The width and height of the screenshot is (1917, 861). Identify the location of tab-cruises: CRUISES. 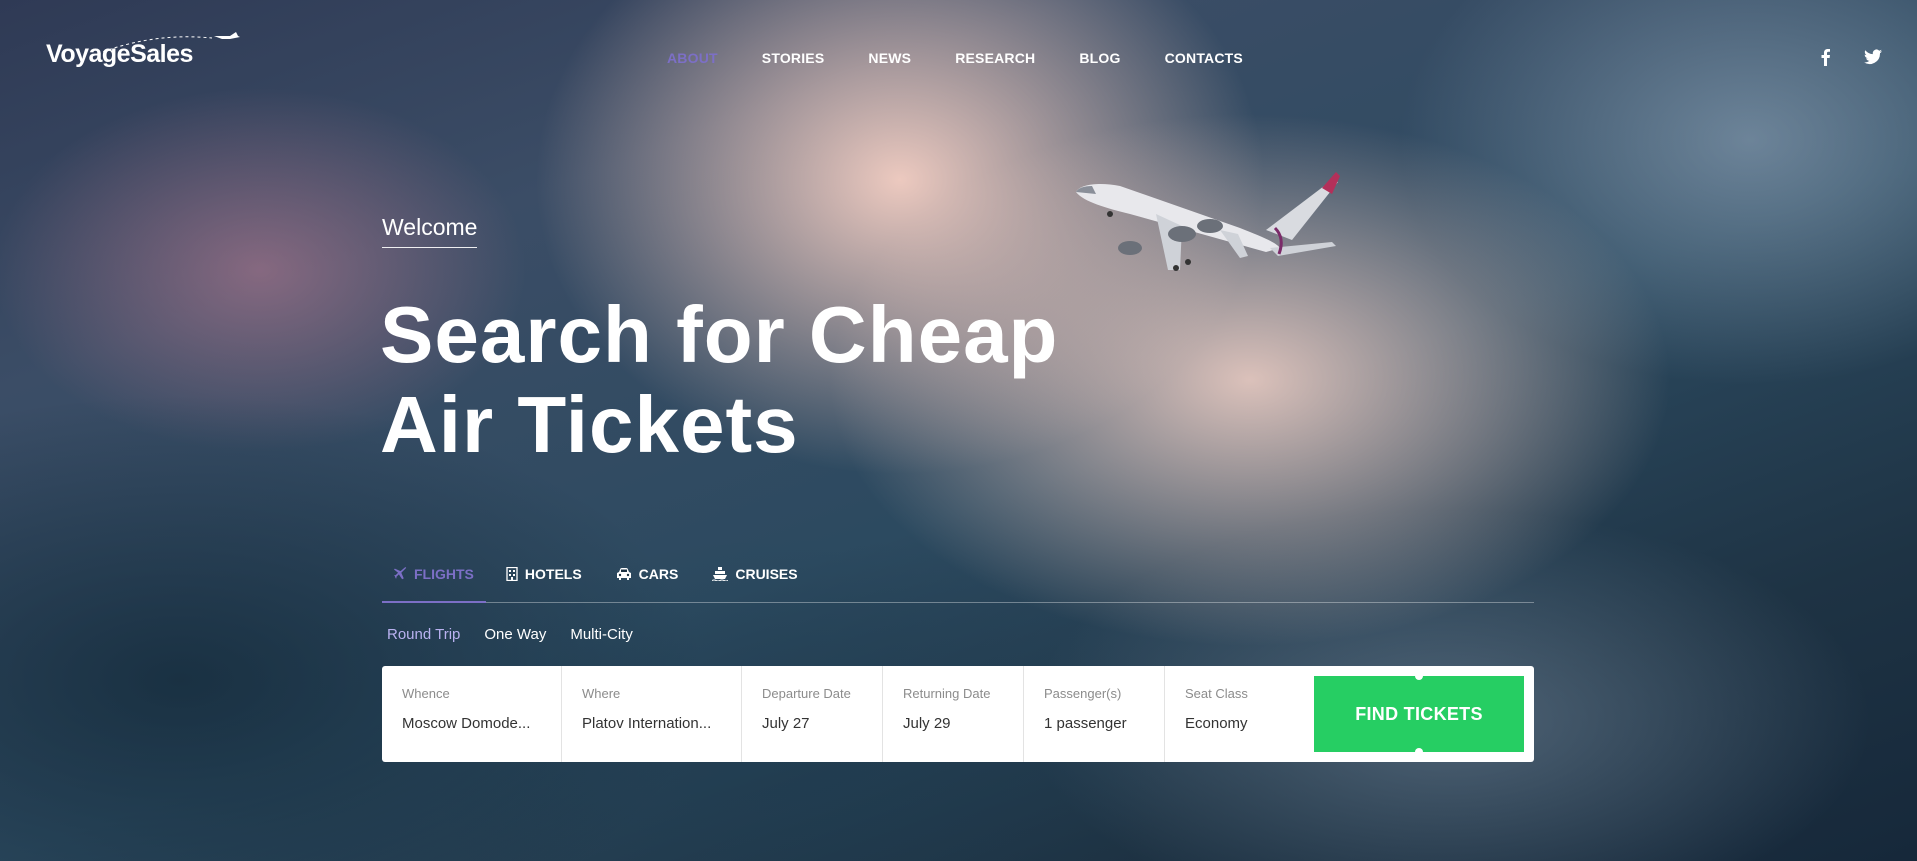
(749, 581).